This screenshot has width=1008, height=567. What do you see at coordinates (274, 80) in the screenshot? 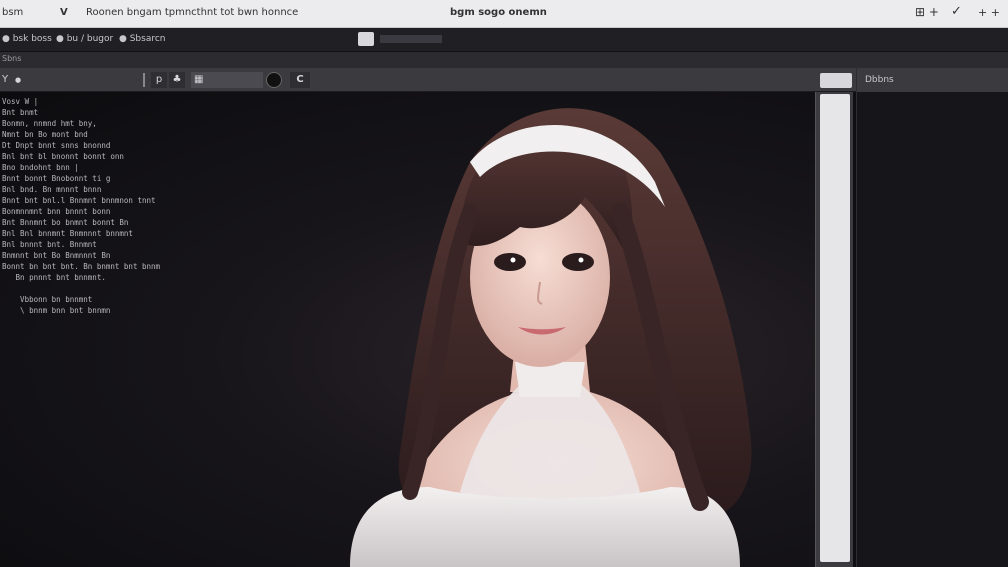
I see `record-icon` at bounding box center [274, 80].